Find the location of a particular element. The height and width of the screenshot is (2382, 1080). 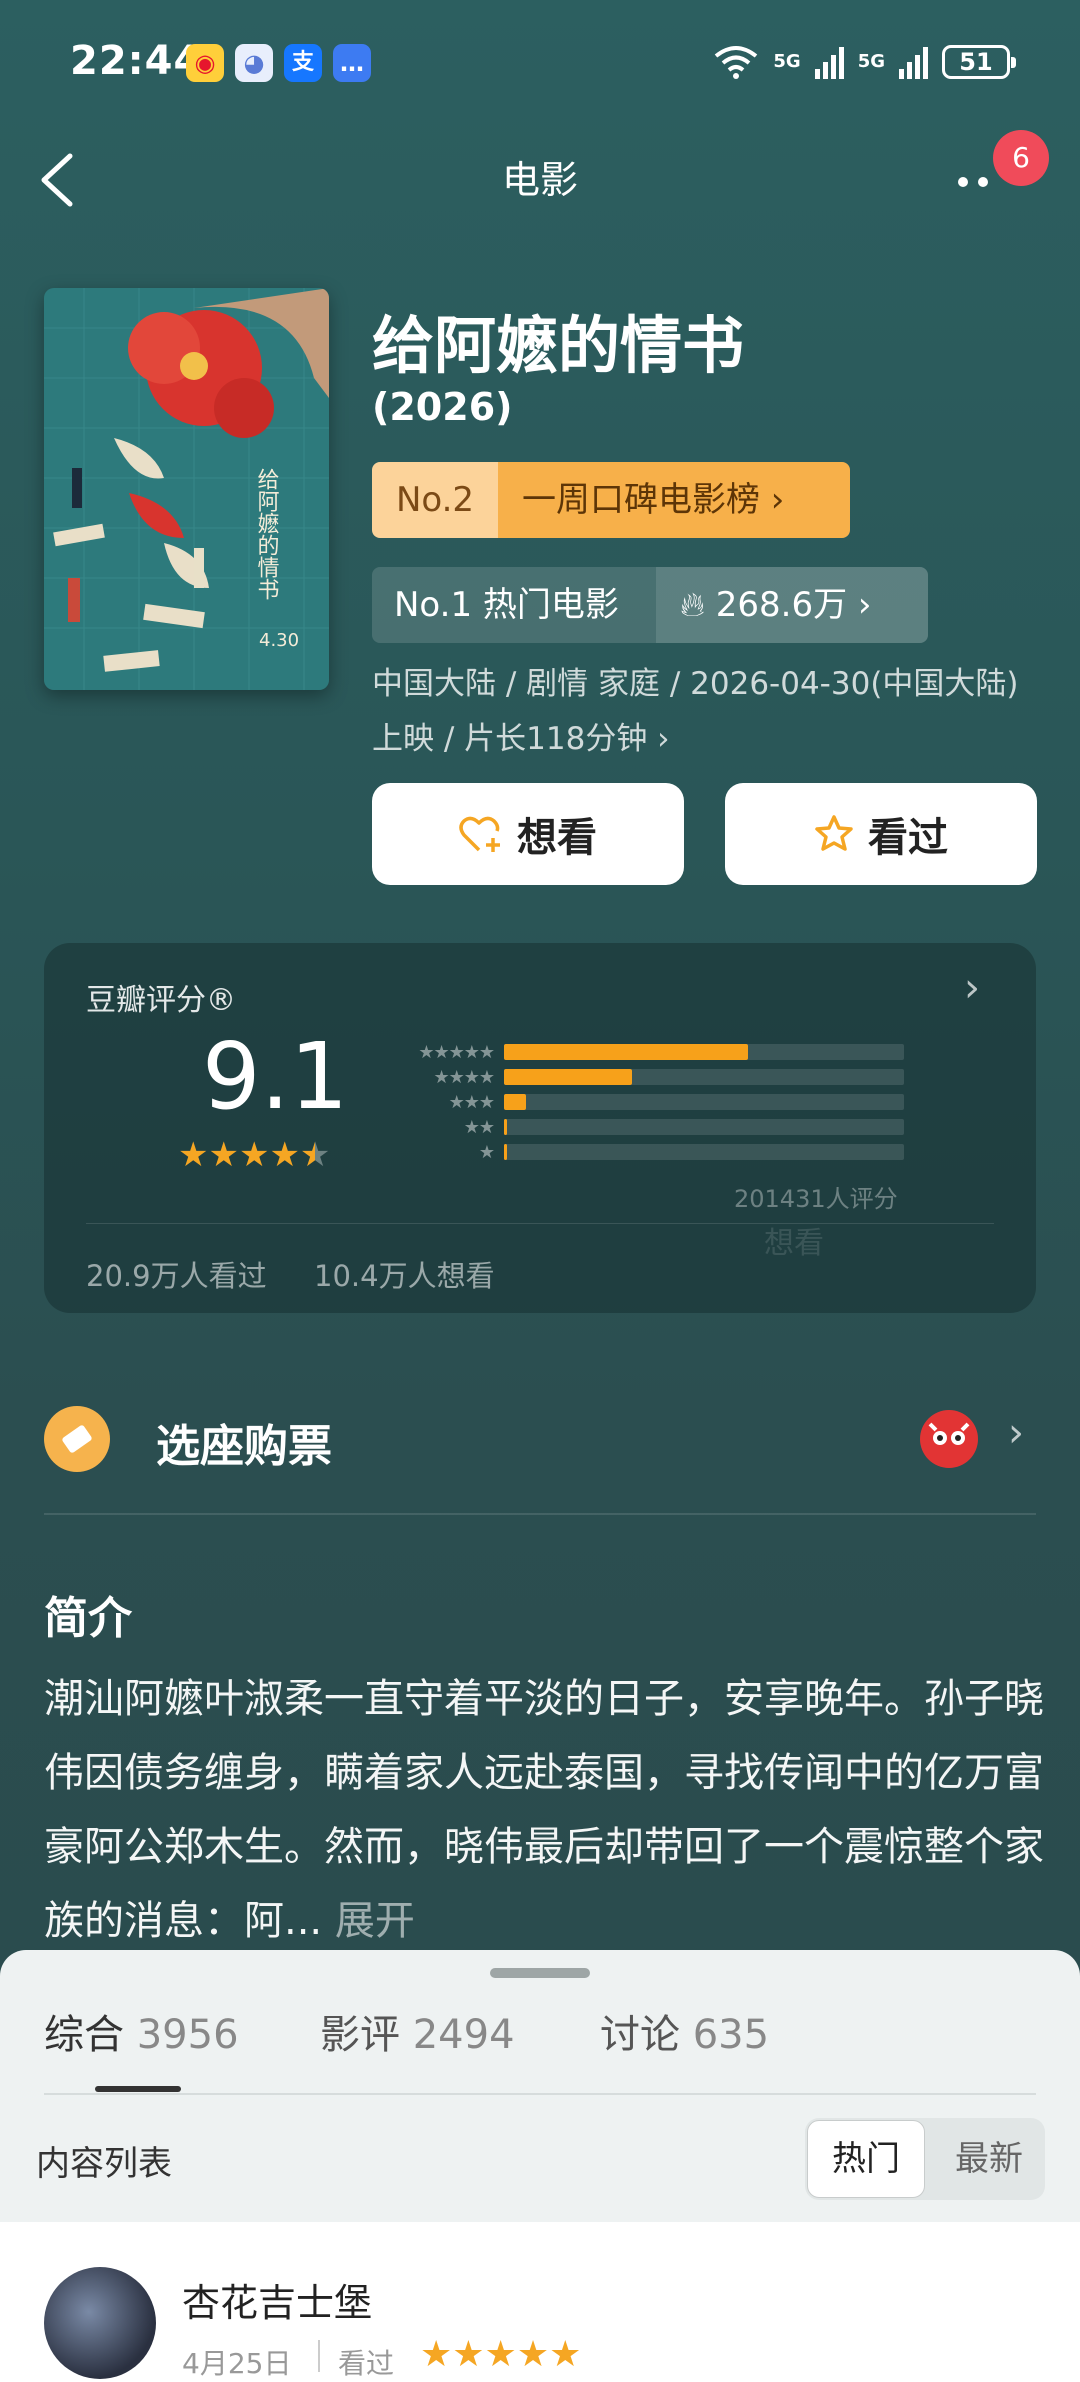

poster-image: 给阿嬷的情书 4.30 is located at coordinates (186, 489).